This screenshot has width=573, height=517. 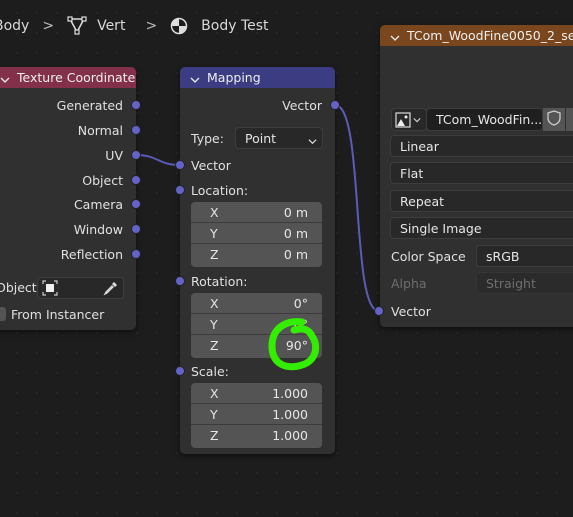 What do you see at coordinates (20, 287) in the screenshot?
I see `object-label: Object:` at bounding box center [20, 287].